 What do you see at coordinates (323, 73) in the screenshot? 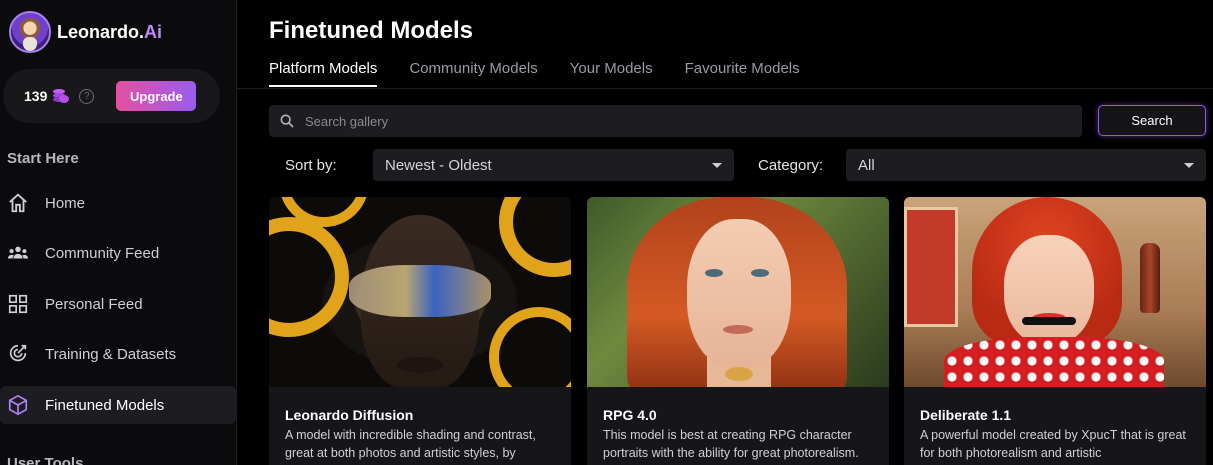
I see `tab-platform-models: Platform Models` at bounding box center [323, 73].